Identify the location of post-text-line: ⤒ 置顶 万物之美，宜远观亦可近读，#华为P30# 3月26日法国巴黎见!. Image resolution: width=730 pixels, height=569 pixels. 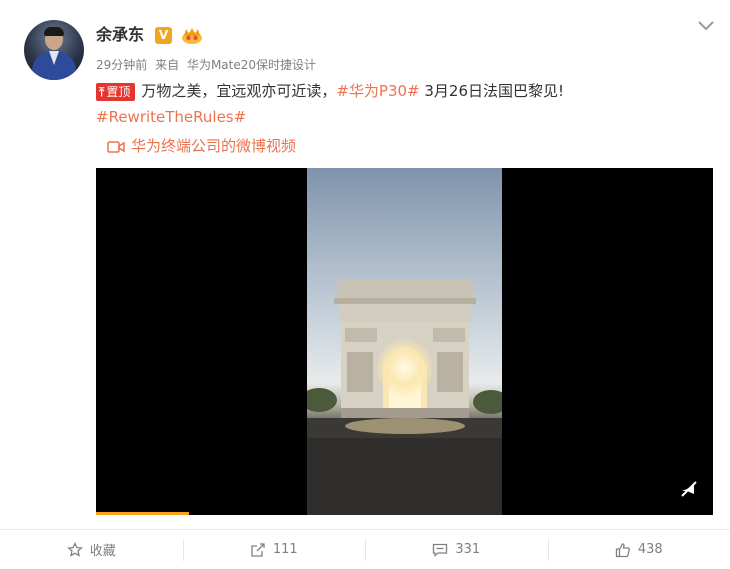
(330, 91).